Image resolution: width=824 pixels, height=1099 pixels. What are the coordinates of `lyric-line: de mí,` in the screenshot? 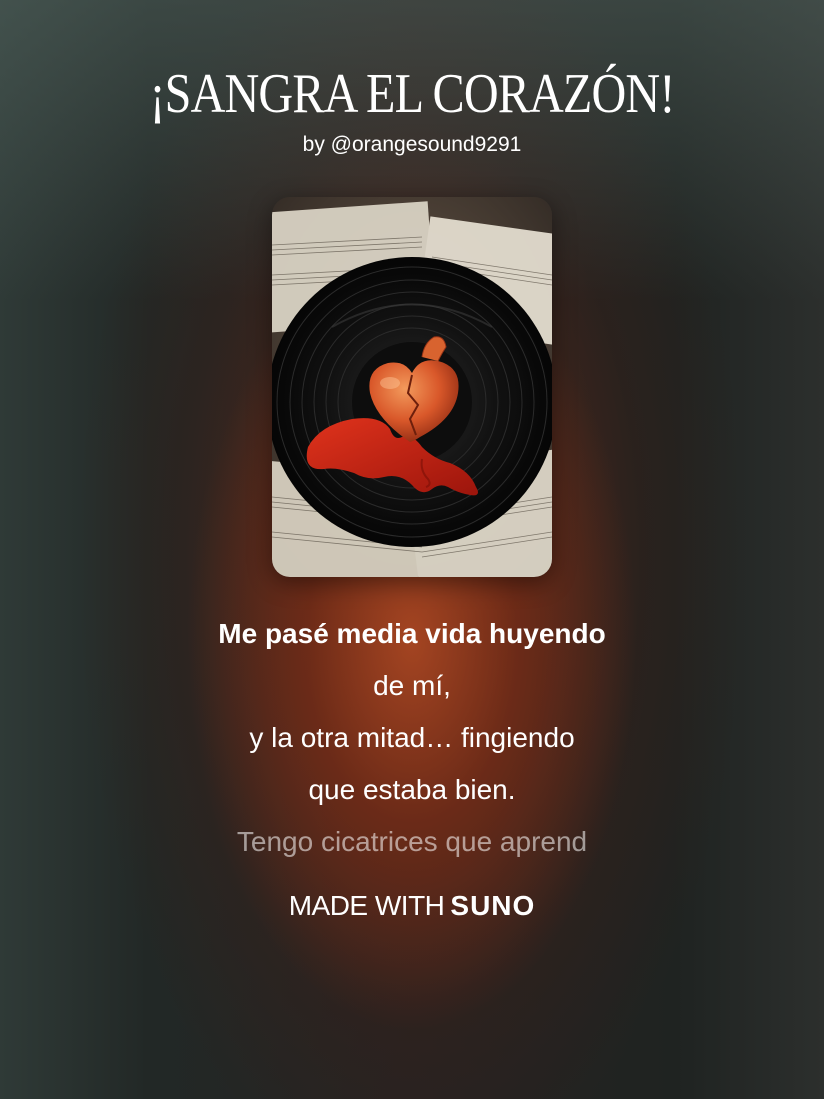 It's located at (412, 685).